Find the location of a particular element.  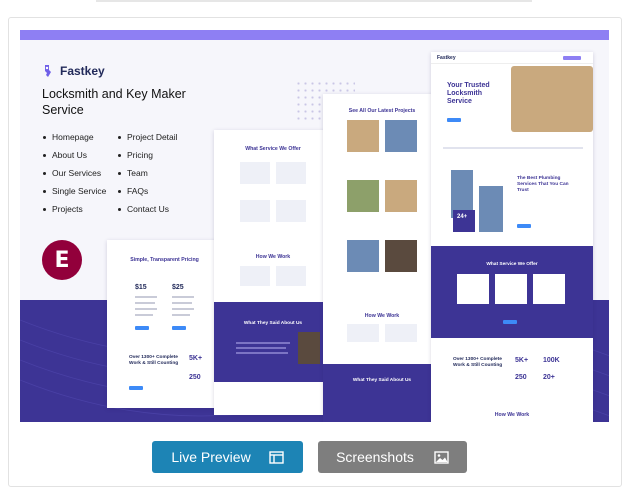

how-we-work-heading: How We Work is located at coordinates (273, 257).